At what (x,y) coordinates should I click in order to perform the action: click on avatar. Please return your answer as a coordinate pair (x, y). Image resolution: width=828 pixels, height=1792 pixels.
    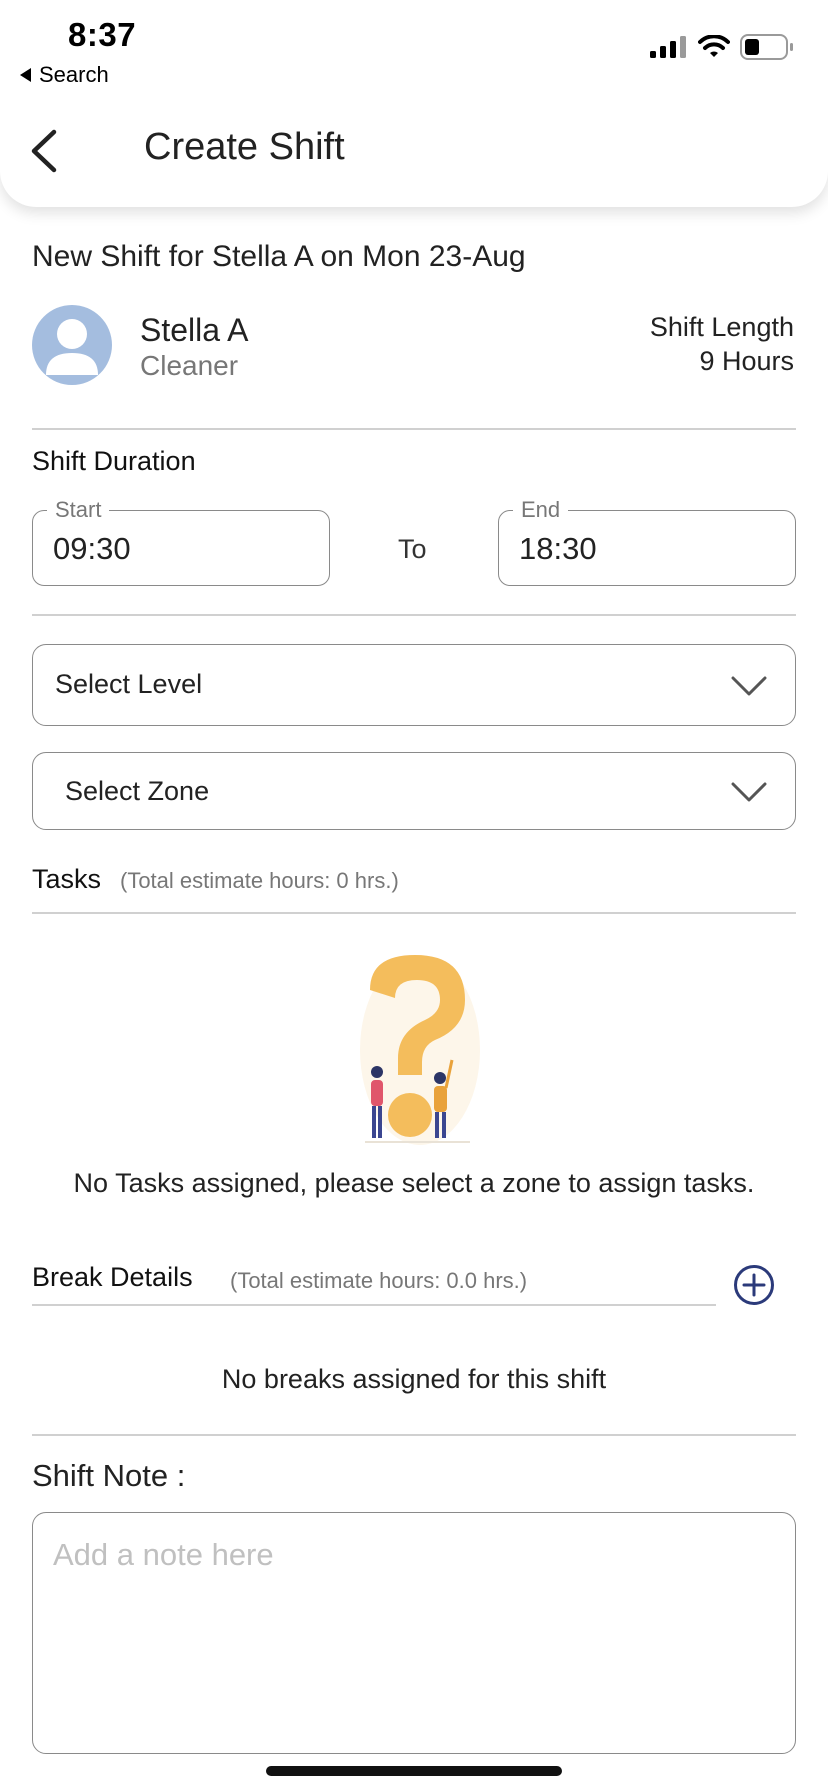
    Looking at the image, I should click on (72, 345).